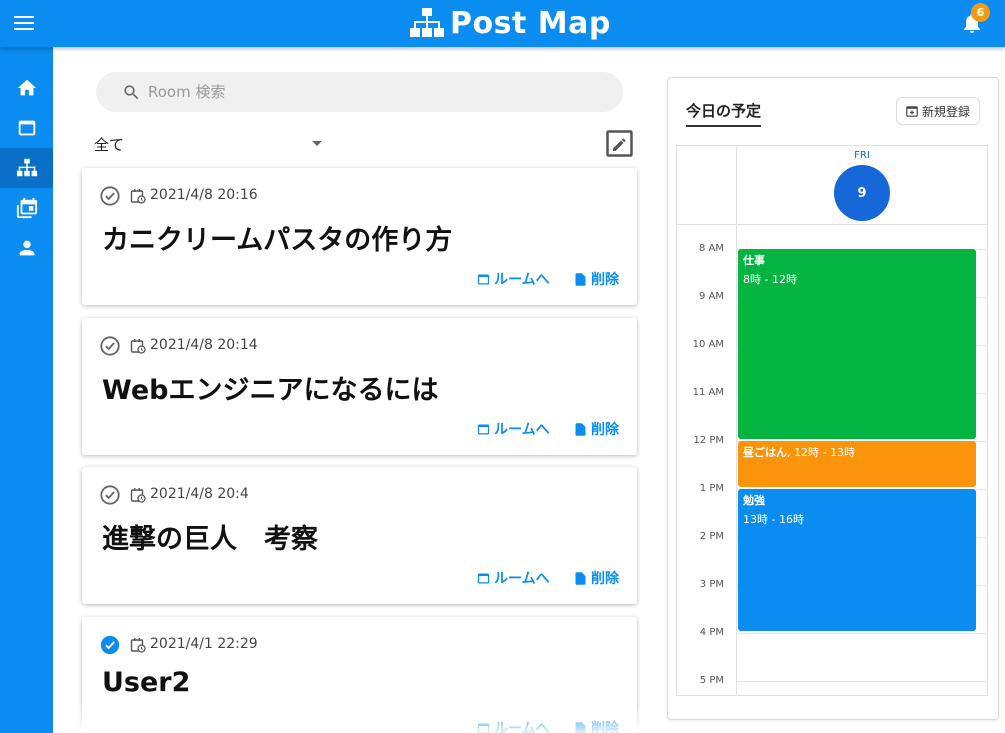 The image size is (1005, 733). What do you see at coordinates (711, 680) in the screenshot?
I see `hour-label: 5 PM` at bounding box center [711, 680].